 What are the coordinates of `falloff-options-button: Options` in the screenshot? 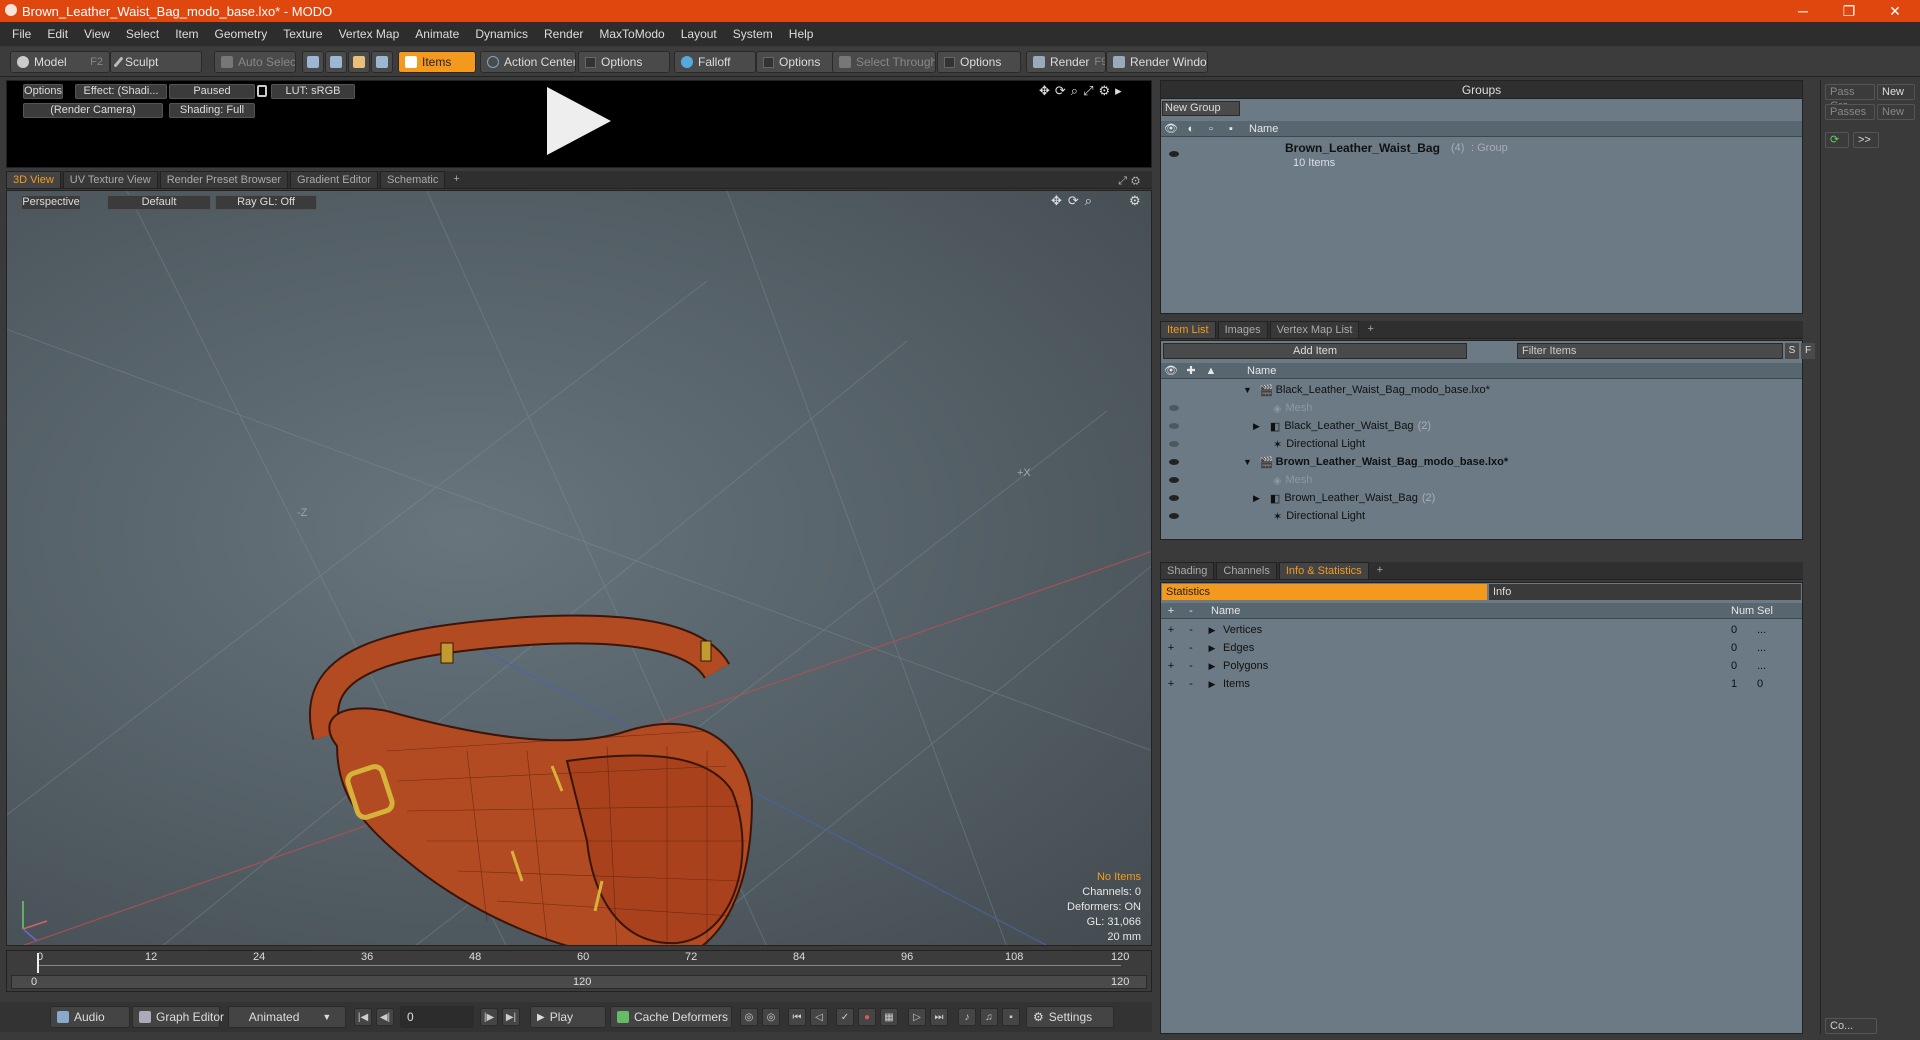 It's located at (796, 62).